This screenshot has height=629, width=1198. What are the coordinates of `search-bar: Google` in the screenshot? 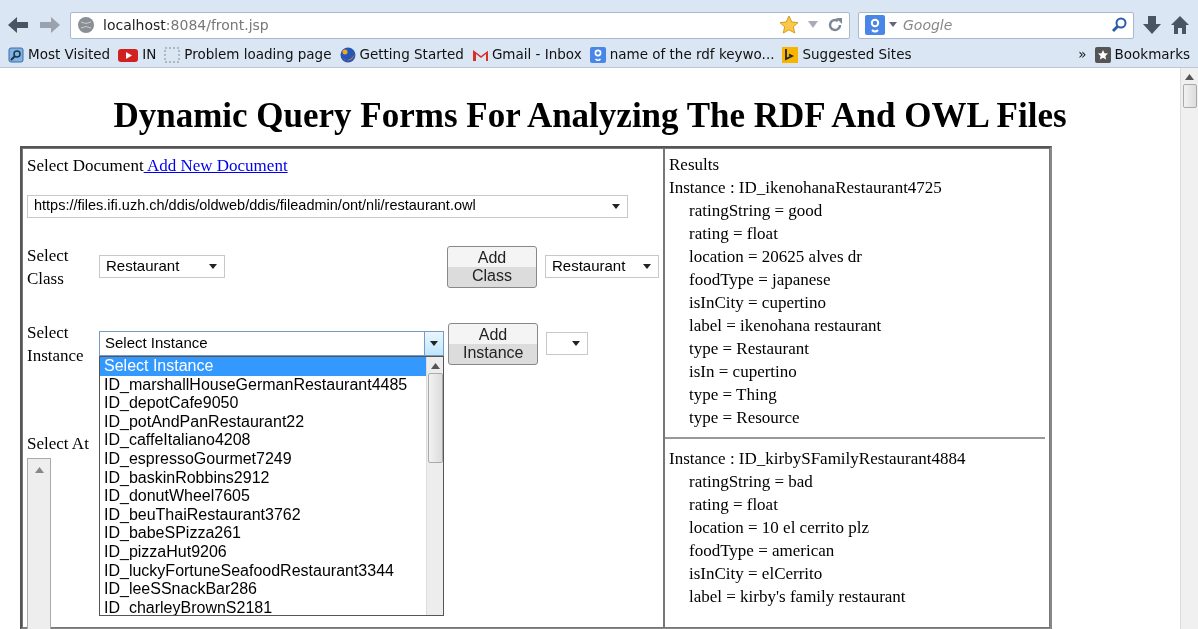 It's located at (996, 25).